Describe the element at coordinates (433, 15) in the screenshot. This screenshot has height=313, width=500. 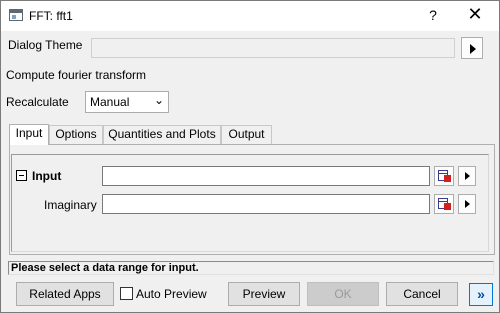
I see `help-button: ?` at that location.